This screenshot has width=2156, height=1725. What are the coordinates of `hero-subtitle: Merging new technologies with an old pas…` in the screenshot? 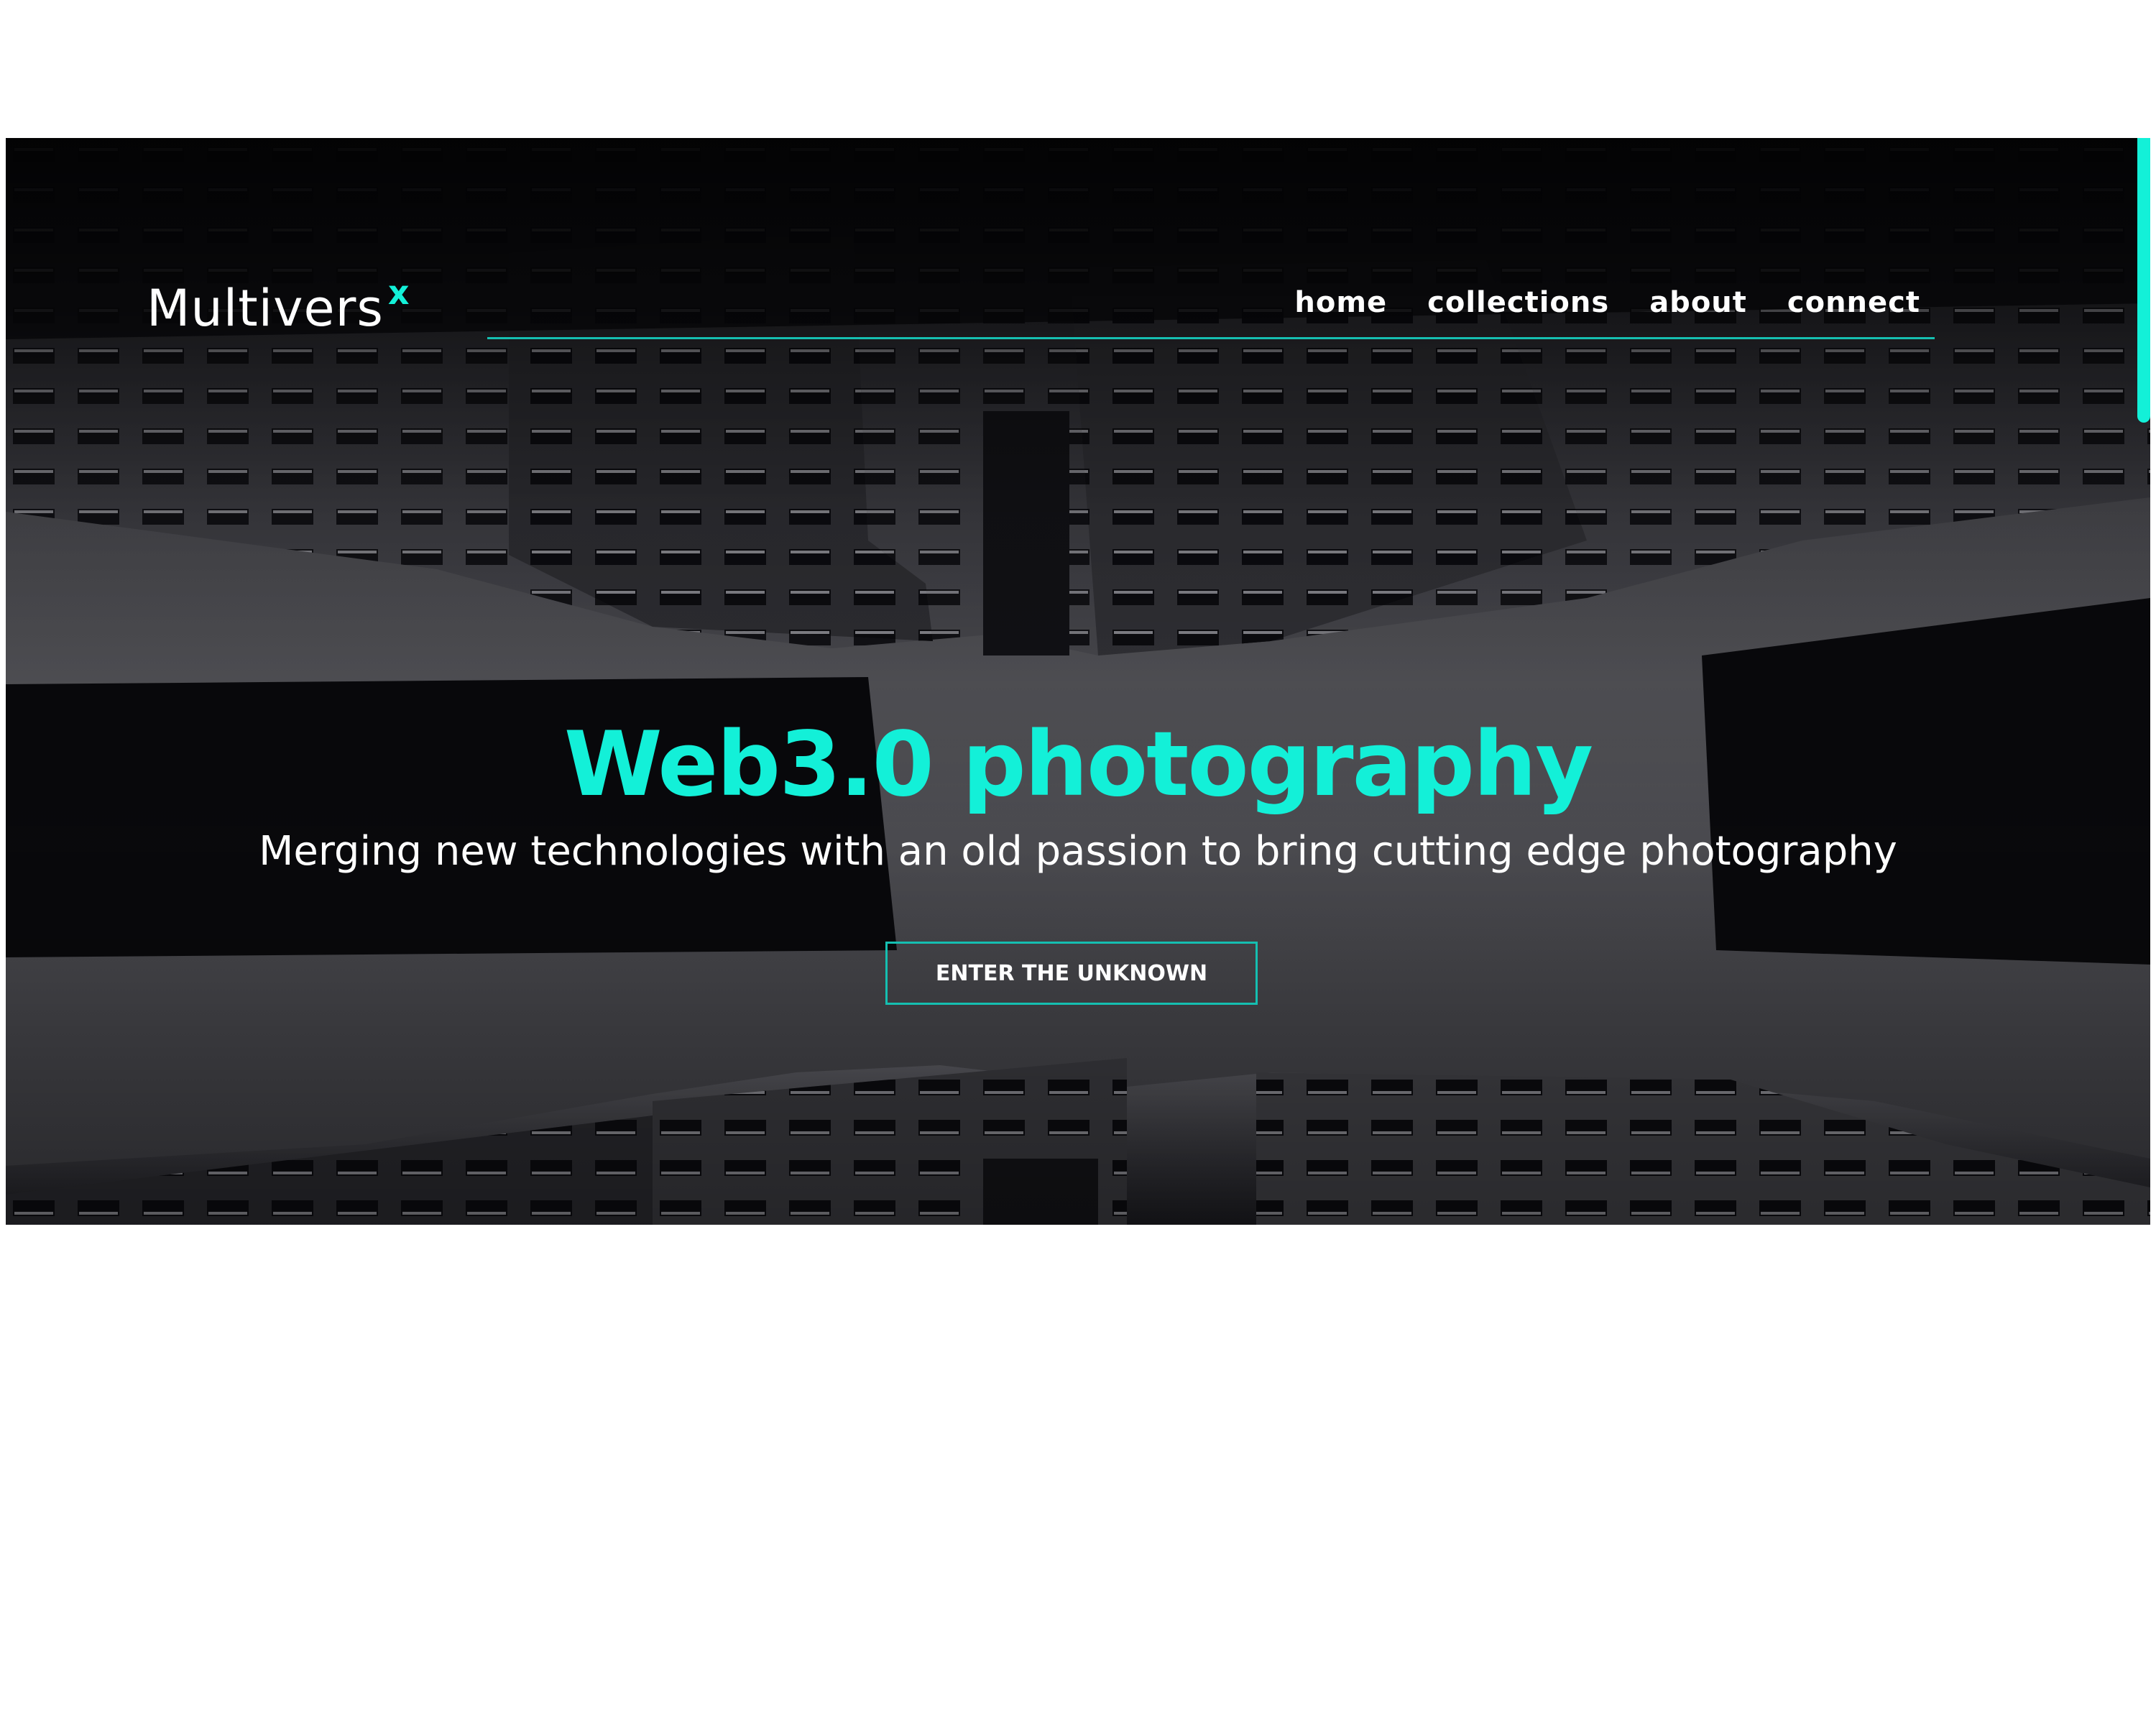 It's located at (1078, 851).